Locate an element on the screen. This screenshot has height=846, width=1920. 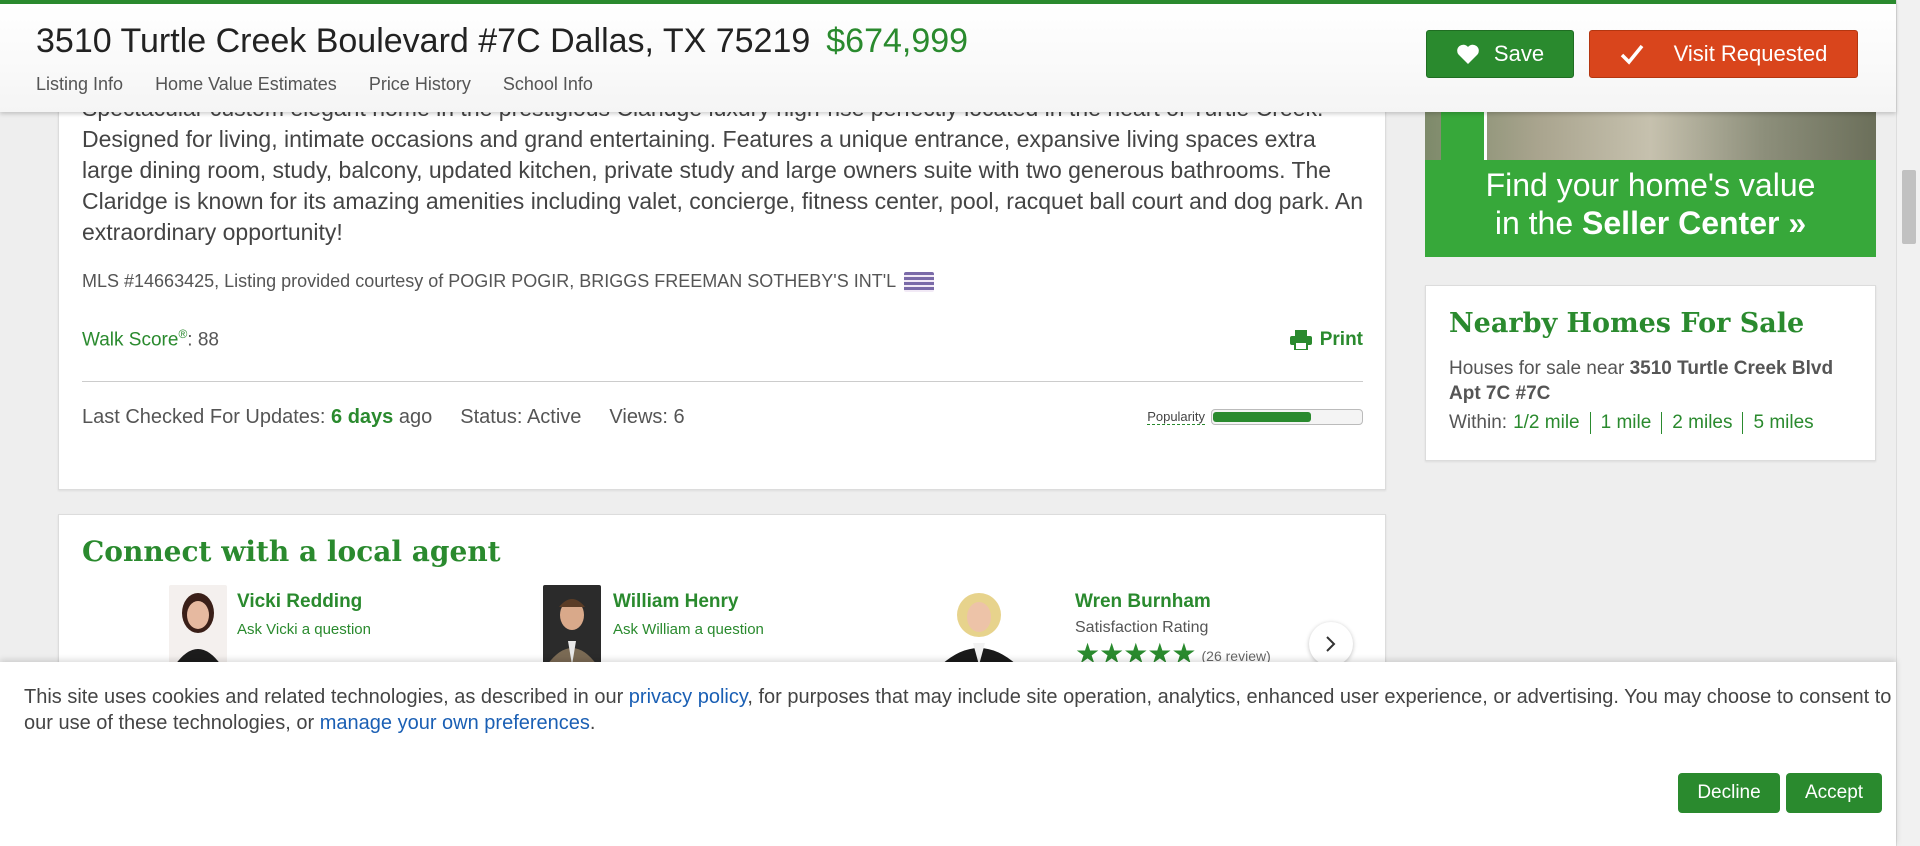
walk-score-value: : 88 is located at coordinates (203, 340).